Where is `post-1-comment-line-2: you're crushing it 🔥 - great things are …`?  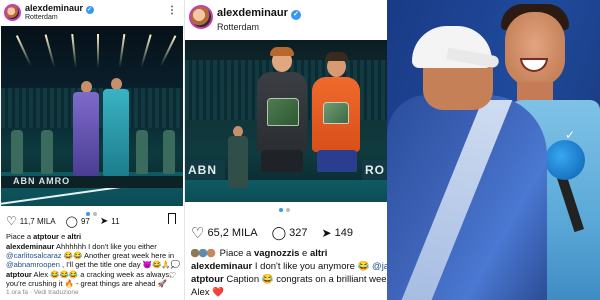 post-1-comment-line-2: you're crushing it 🔥 - great things are … is located at coordinates (86, 283).